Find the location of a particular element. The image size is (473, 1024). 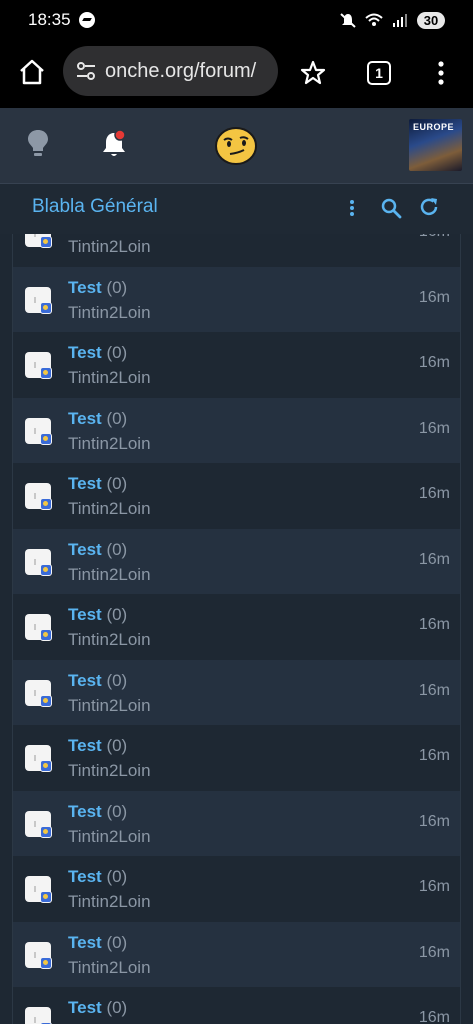

tabs-count: 1 is located at coordinates (379, 73).